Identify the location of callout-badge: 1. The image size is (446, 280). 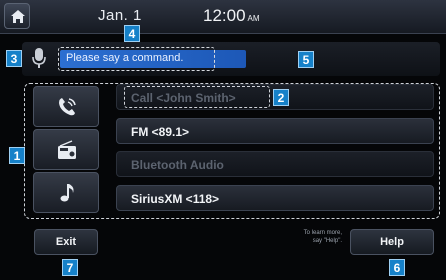
(17, 155).